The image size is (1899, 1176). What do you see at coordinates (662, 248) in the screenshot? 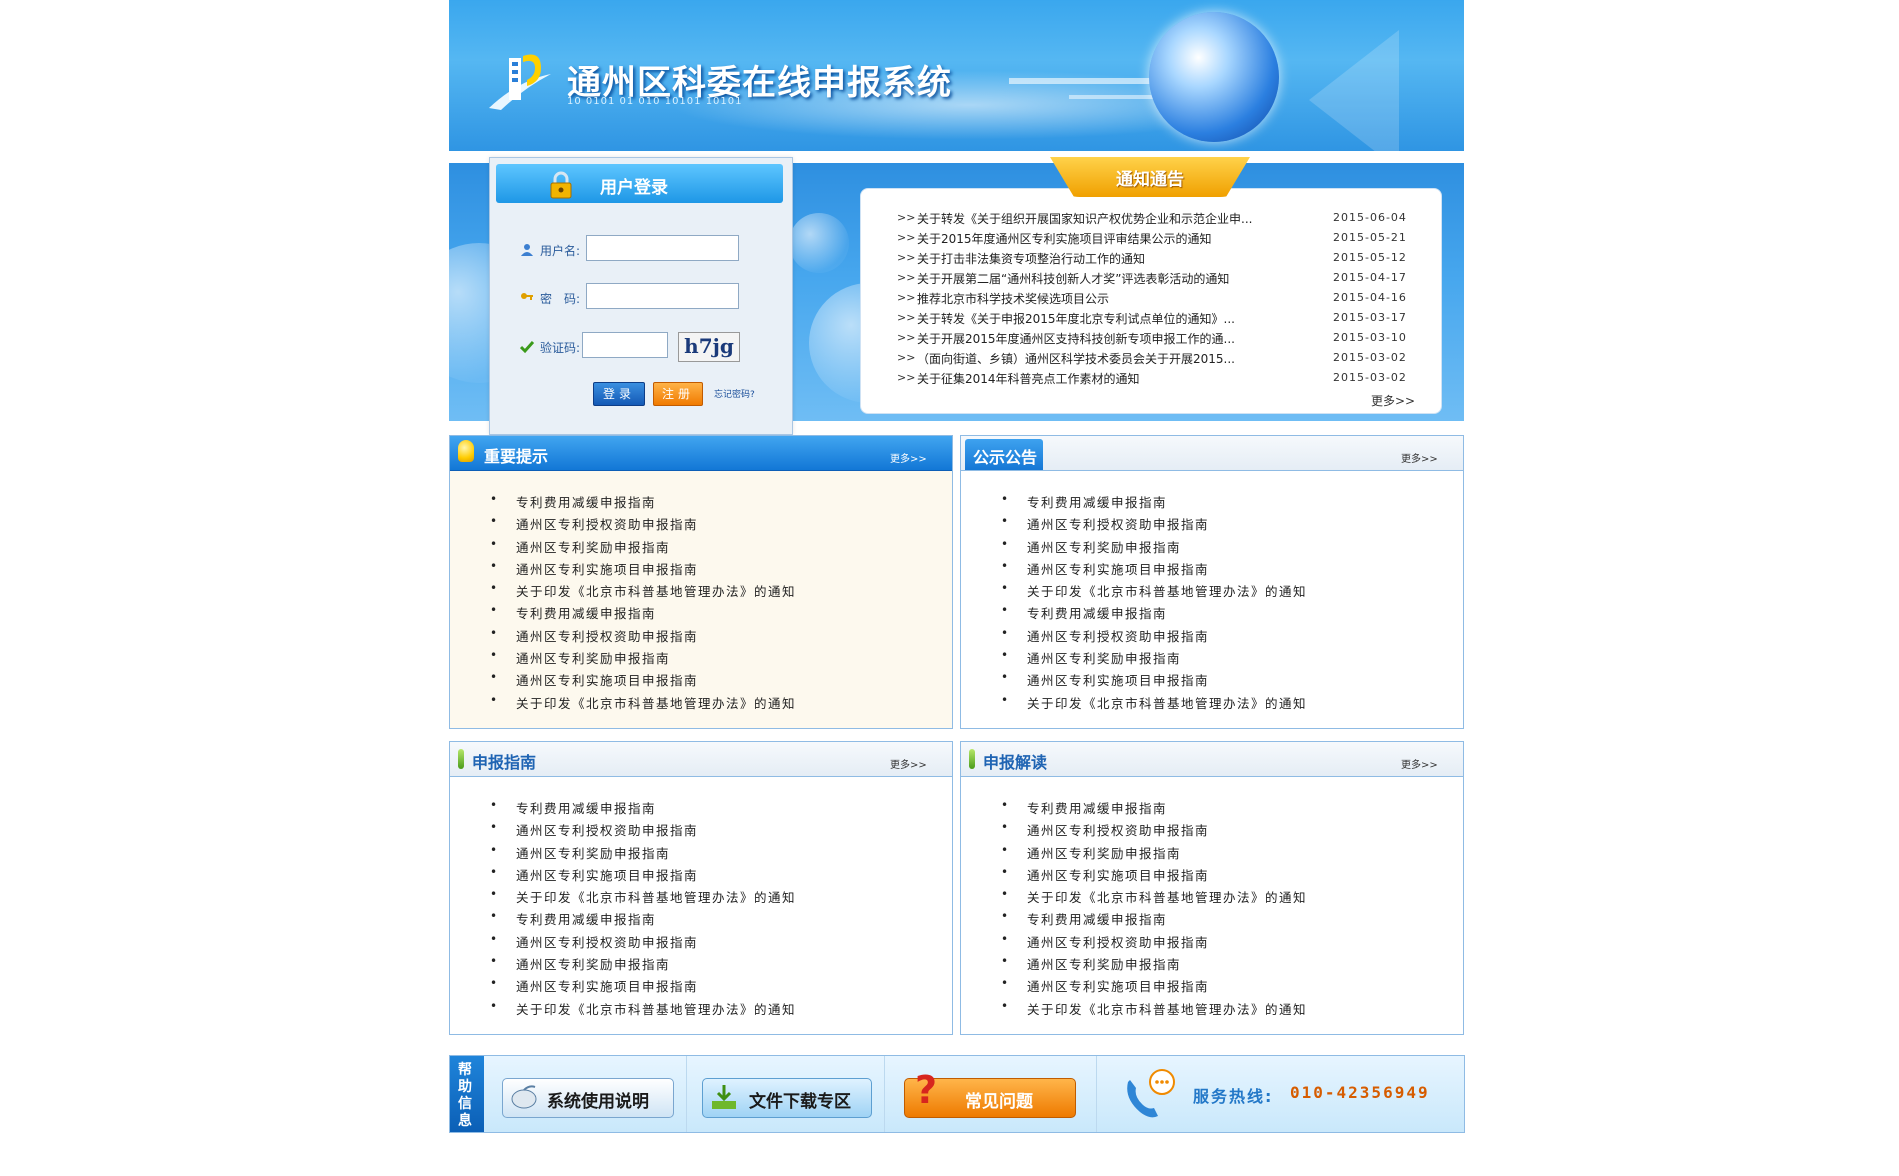
I see `username-input` at bounding box center [662, 248].